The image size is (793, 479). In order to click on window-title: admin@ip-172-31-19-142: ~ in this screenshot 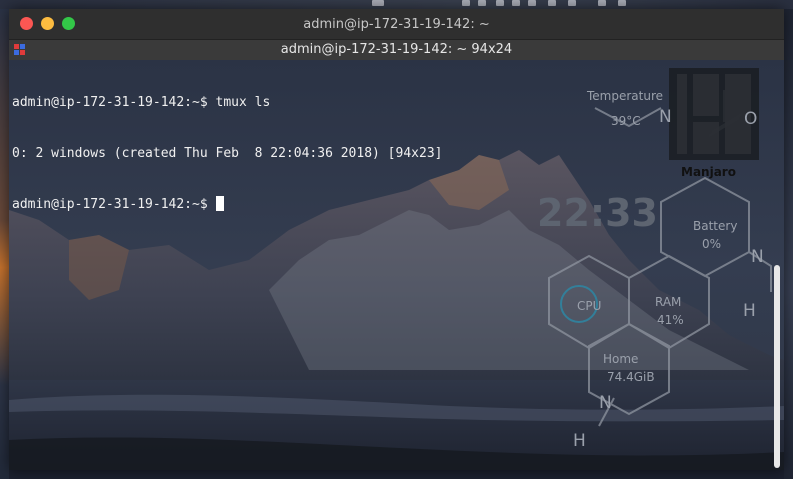, I will do `click(396, 24)`.